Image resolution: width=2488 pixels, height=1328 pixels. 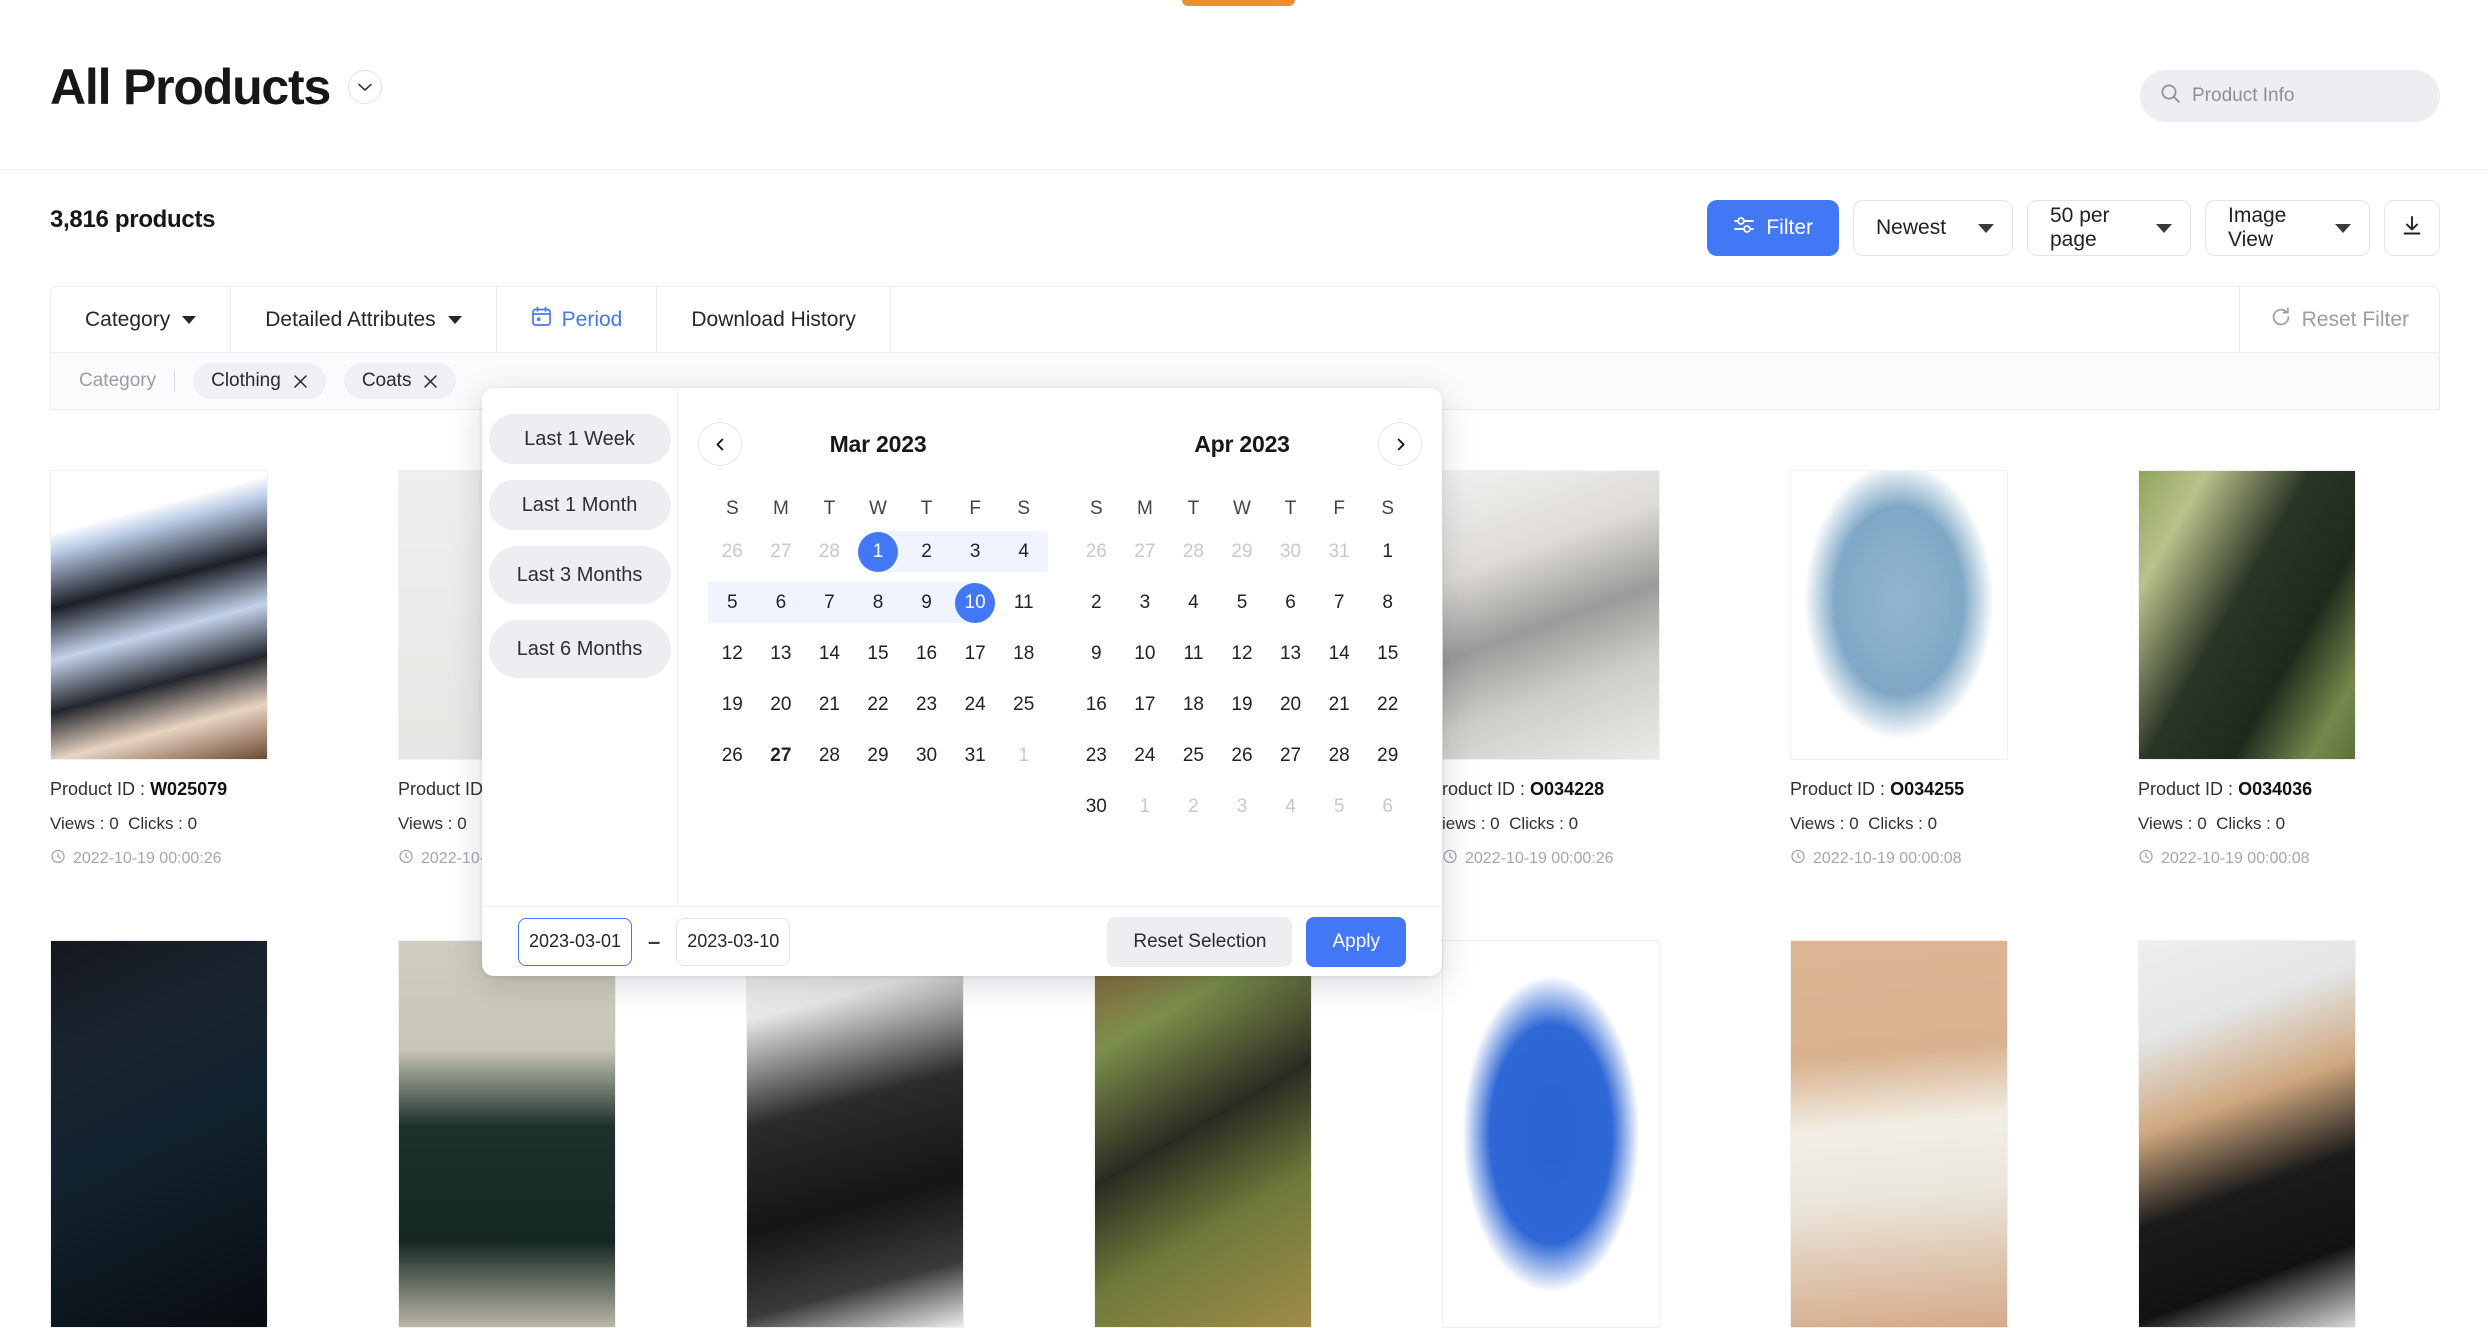 I want to click on preset-last-3-months: Last 3 Months, so click(x=579, y=575).